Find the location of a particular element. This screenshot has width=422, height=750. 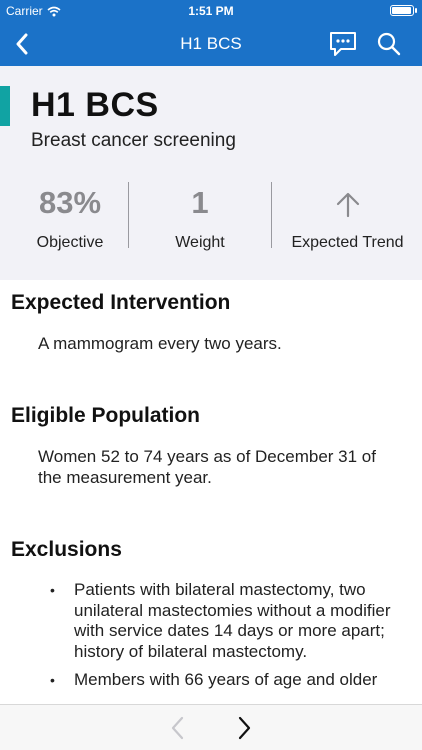

battery-level is located at coordinates (401, 10).